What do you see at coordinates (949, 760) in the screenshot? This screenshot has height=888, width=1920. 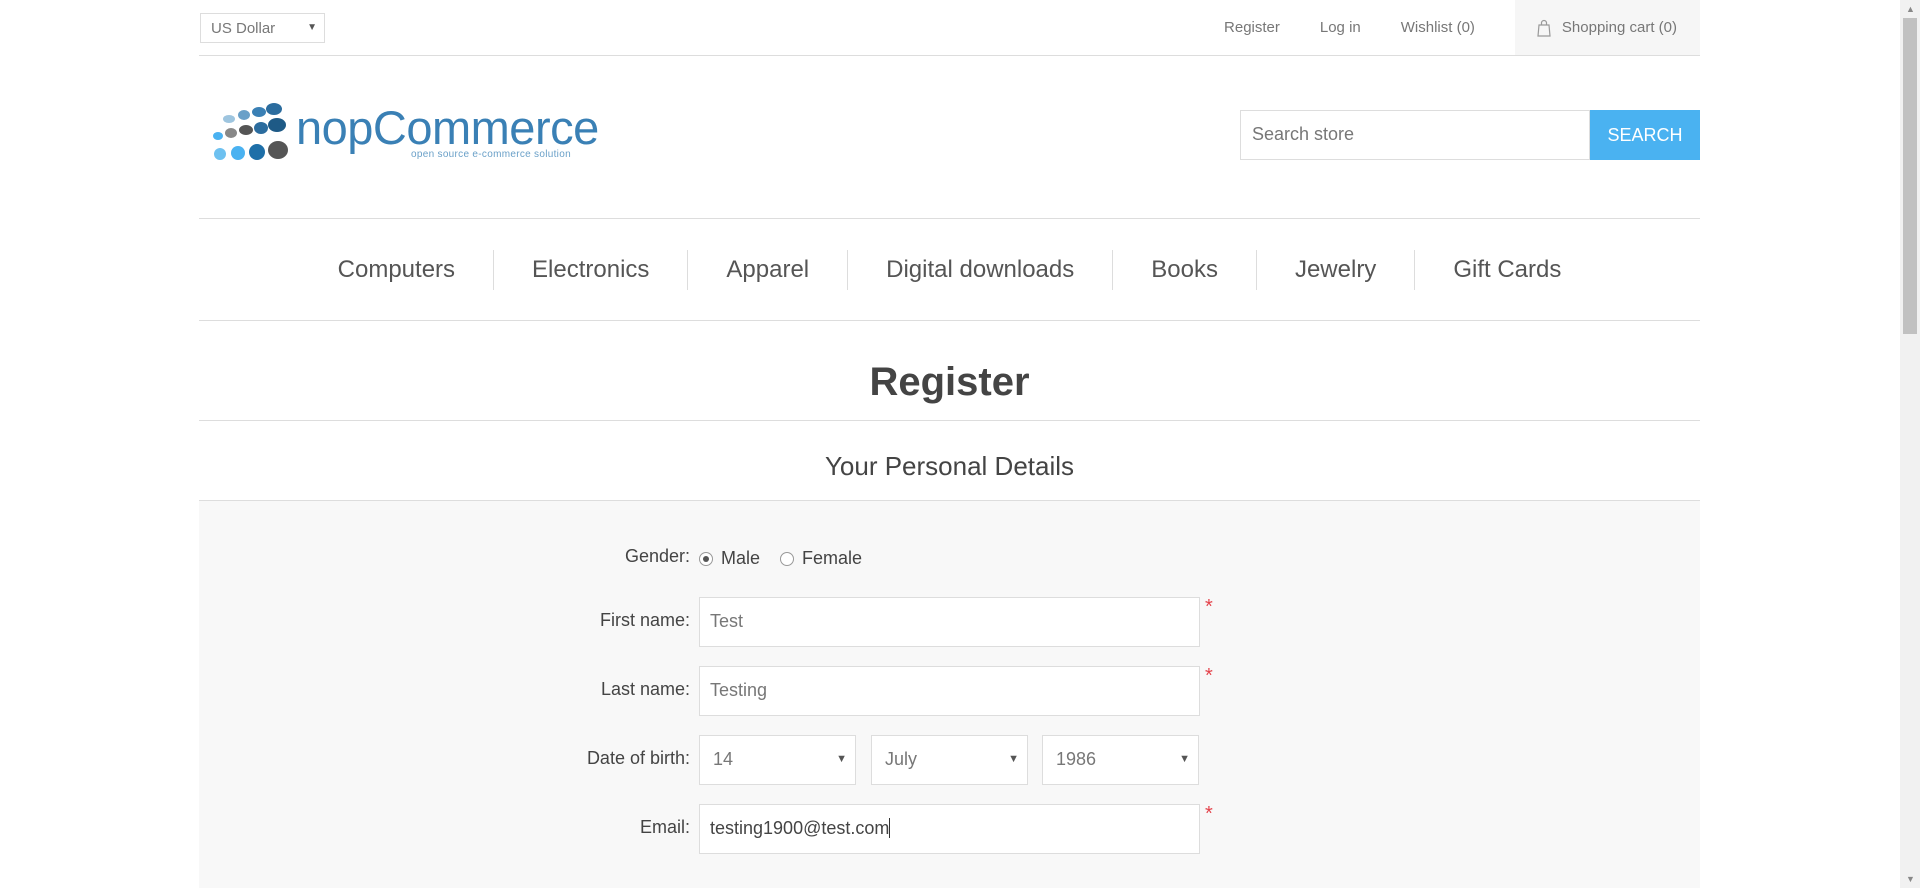 I see `dob-month-select: July ▼` at bounding box center [949, 760].